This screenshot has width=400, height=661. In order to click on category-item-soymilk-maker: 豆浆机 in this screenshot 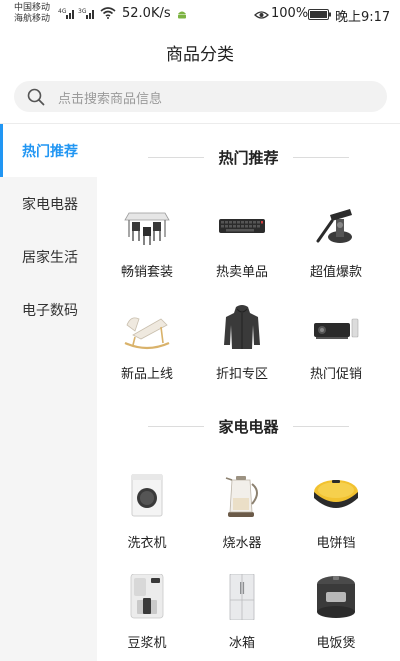, I will do `click(147, 616)`.